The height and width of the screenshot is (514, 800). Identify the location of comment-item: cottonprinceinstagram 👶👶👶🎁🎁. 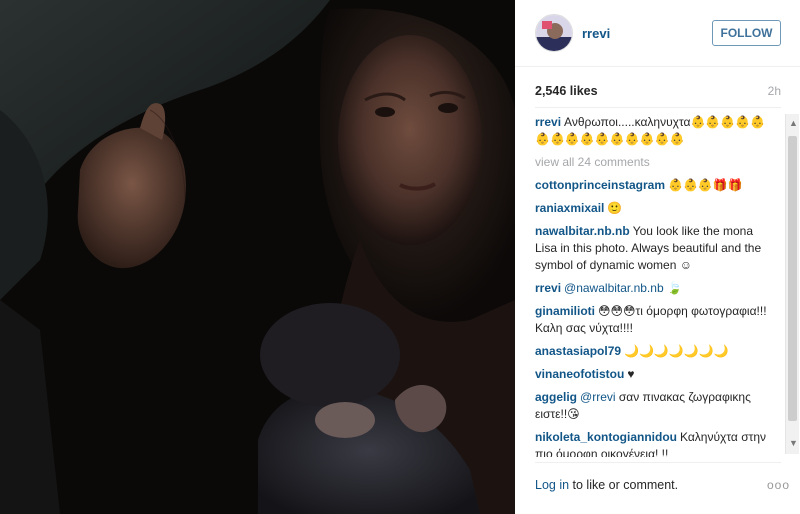
(653, 185).